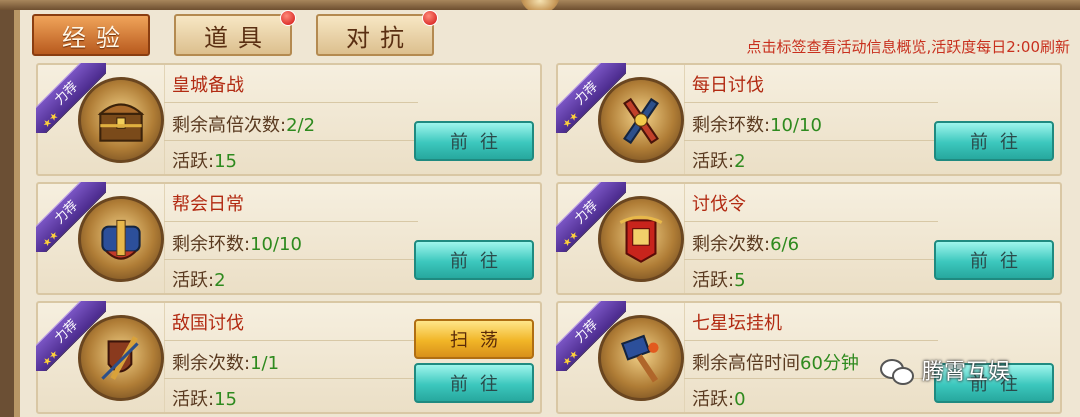  I want to click on activity-card-enemy-crusade: 力荐 ★★ 敌国讨伐 剩余次数:1/1 活跃:15 扫荡 前往, so click(289, 357).